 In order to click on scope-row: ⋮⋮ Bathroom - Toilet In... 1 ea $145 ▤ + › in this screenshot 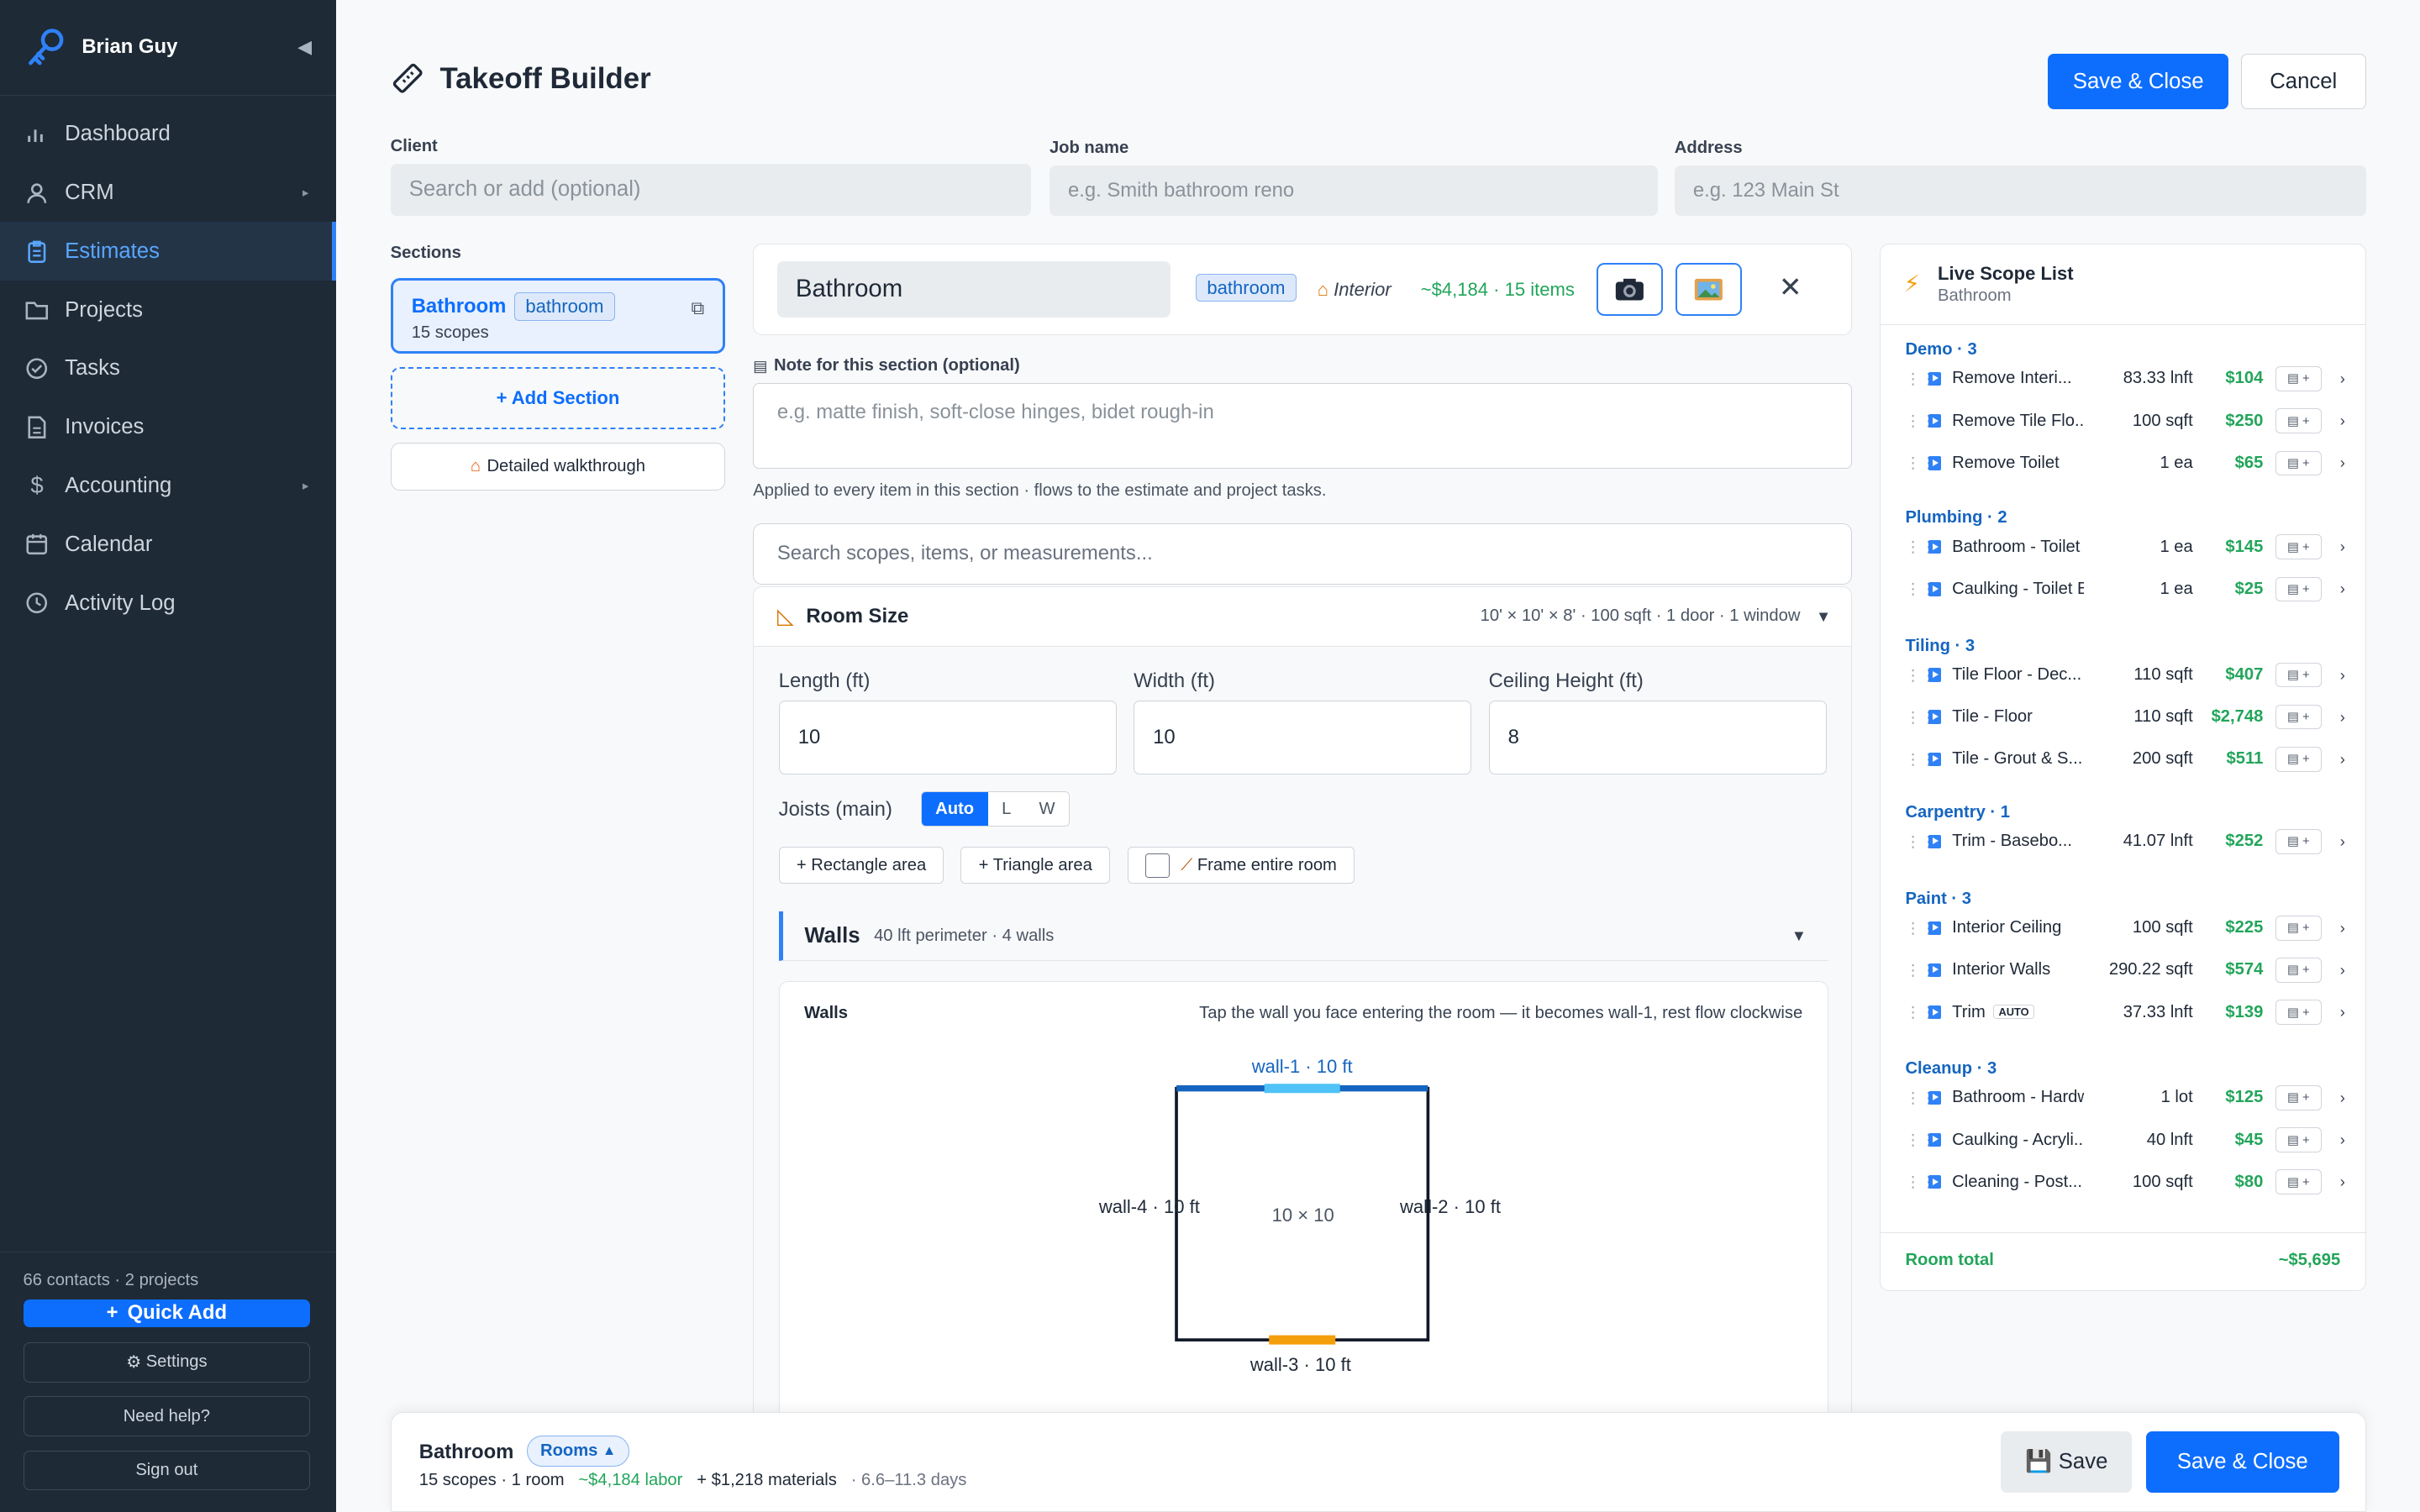, I will do `click(2125, 547)`.